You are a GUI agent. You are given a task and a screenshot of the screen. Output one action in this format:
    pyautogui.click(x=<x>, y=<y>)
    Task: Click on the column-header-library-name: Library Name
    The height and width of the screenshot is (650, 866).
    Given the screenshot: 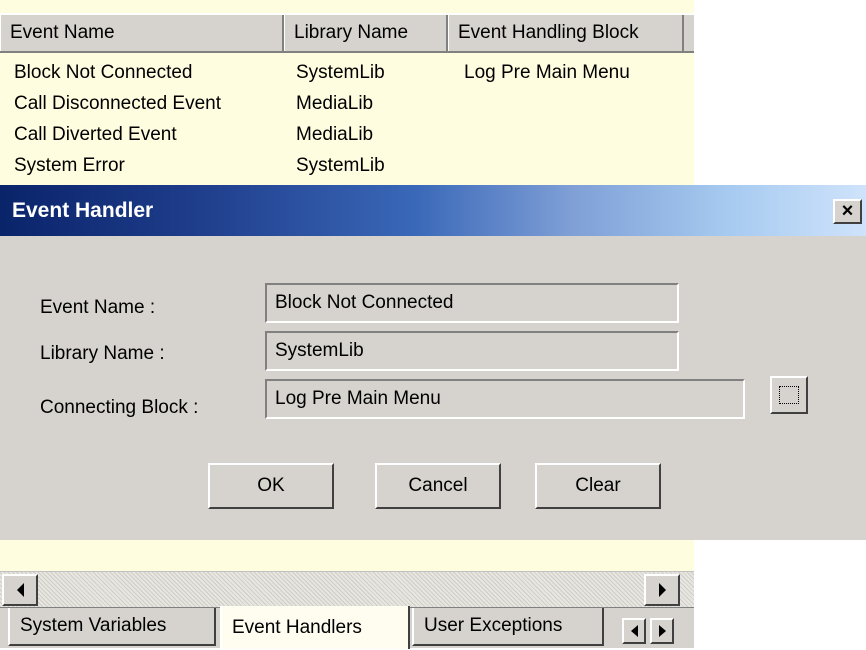 What is the action you would take?
    pyautogui.click(x=366, y=33)
    